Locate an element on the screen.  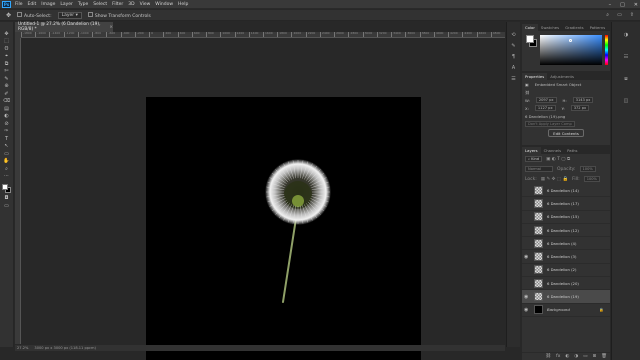
screen-mode-icon: ▭ is located at coordinates (7, 206).